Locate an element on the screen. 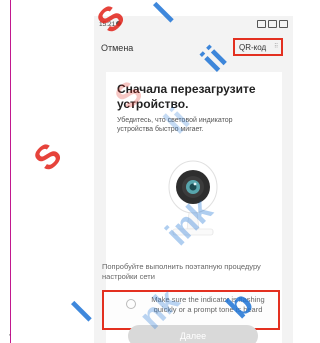  qr-code-button: QR-код ⠿ is located at coordinates (258, 47).